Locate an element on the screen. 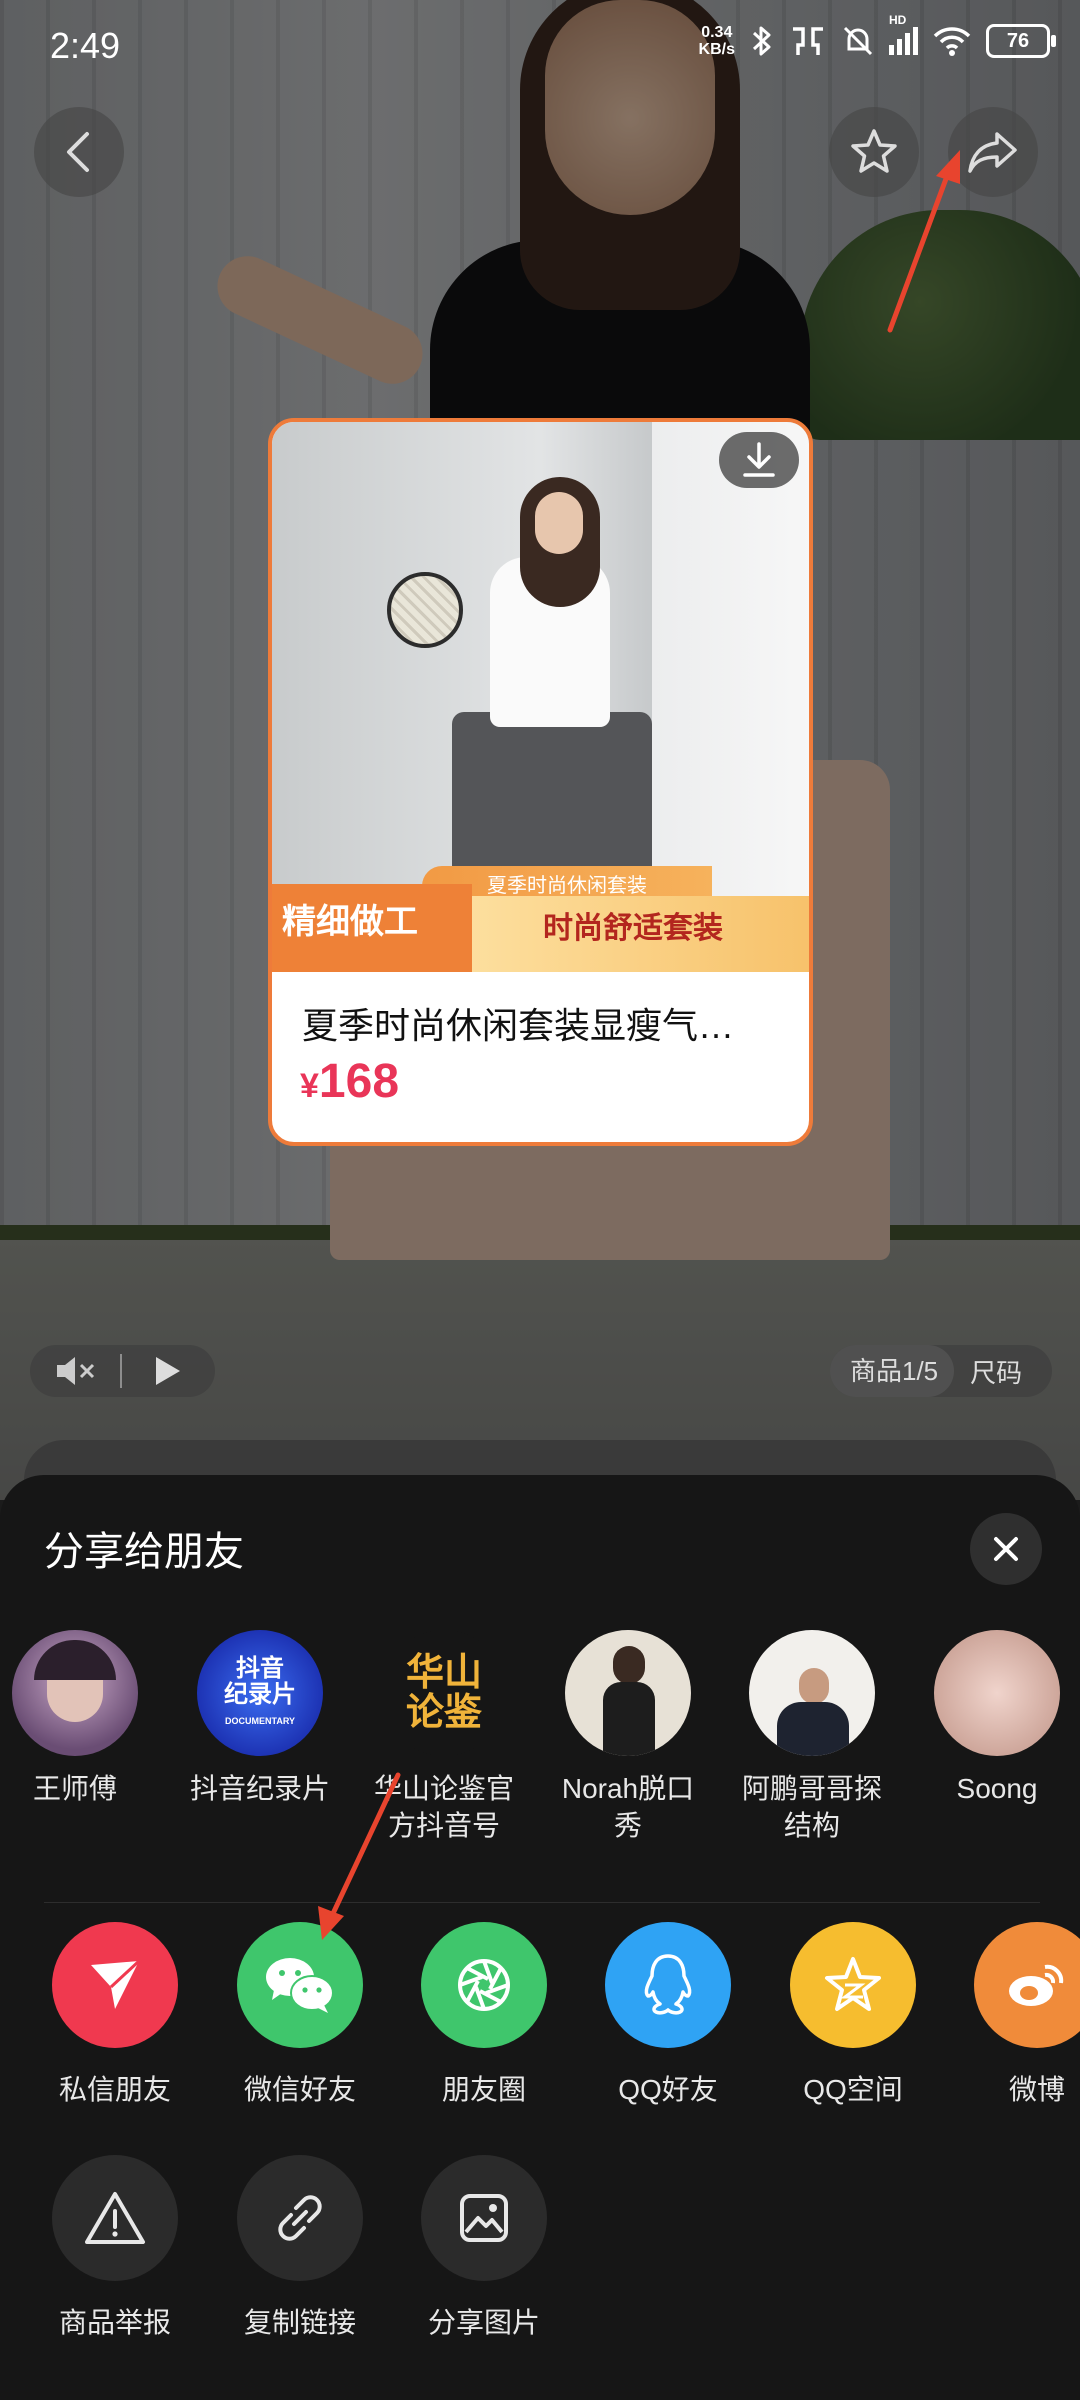 The height and width of the screenshot is (2400, 1080). avatar: 华山 论鉴 is located at coordinates (444, 1693).